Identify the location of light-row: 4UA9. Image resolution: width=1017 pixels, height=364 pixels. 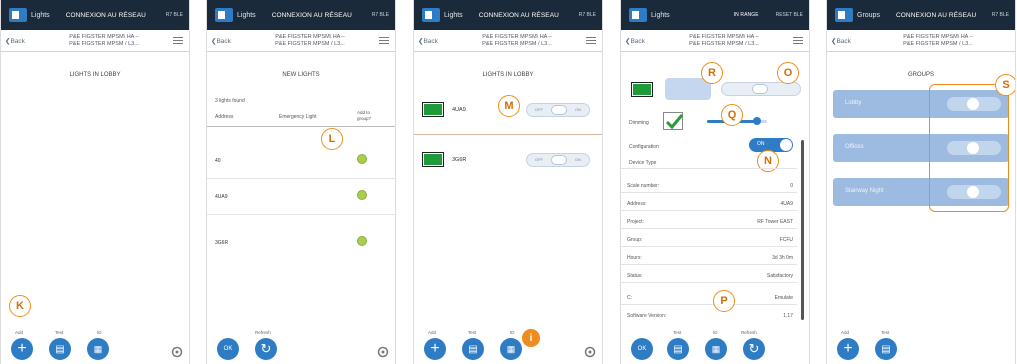
(301, 198).